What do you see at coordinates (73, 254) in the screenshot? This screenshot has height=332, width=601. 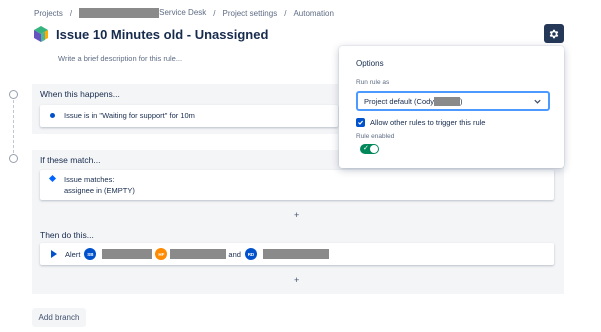 I see `action-label: Alert` at bounding box center [73, 254].